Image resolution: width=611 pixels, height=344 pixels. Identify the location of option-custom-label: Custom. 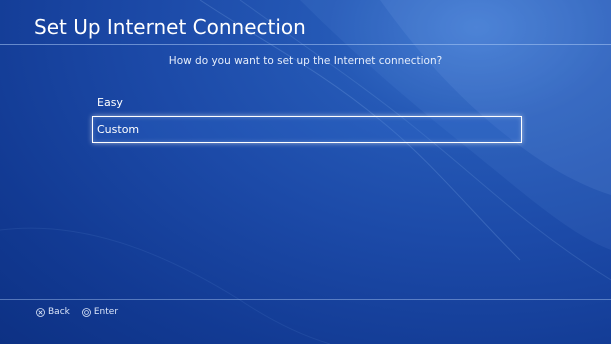
(118, 129).